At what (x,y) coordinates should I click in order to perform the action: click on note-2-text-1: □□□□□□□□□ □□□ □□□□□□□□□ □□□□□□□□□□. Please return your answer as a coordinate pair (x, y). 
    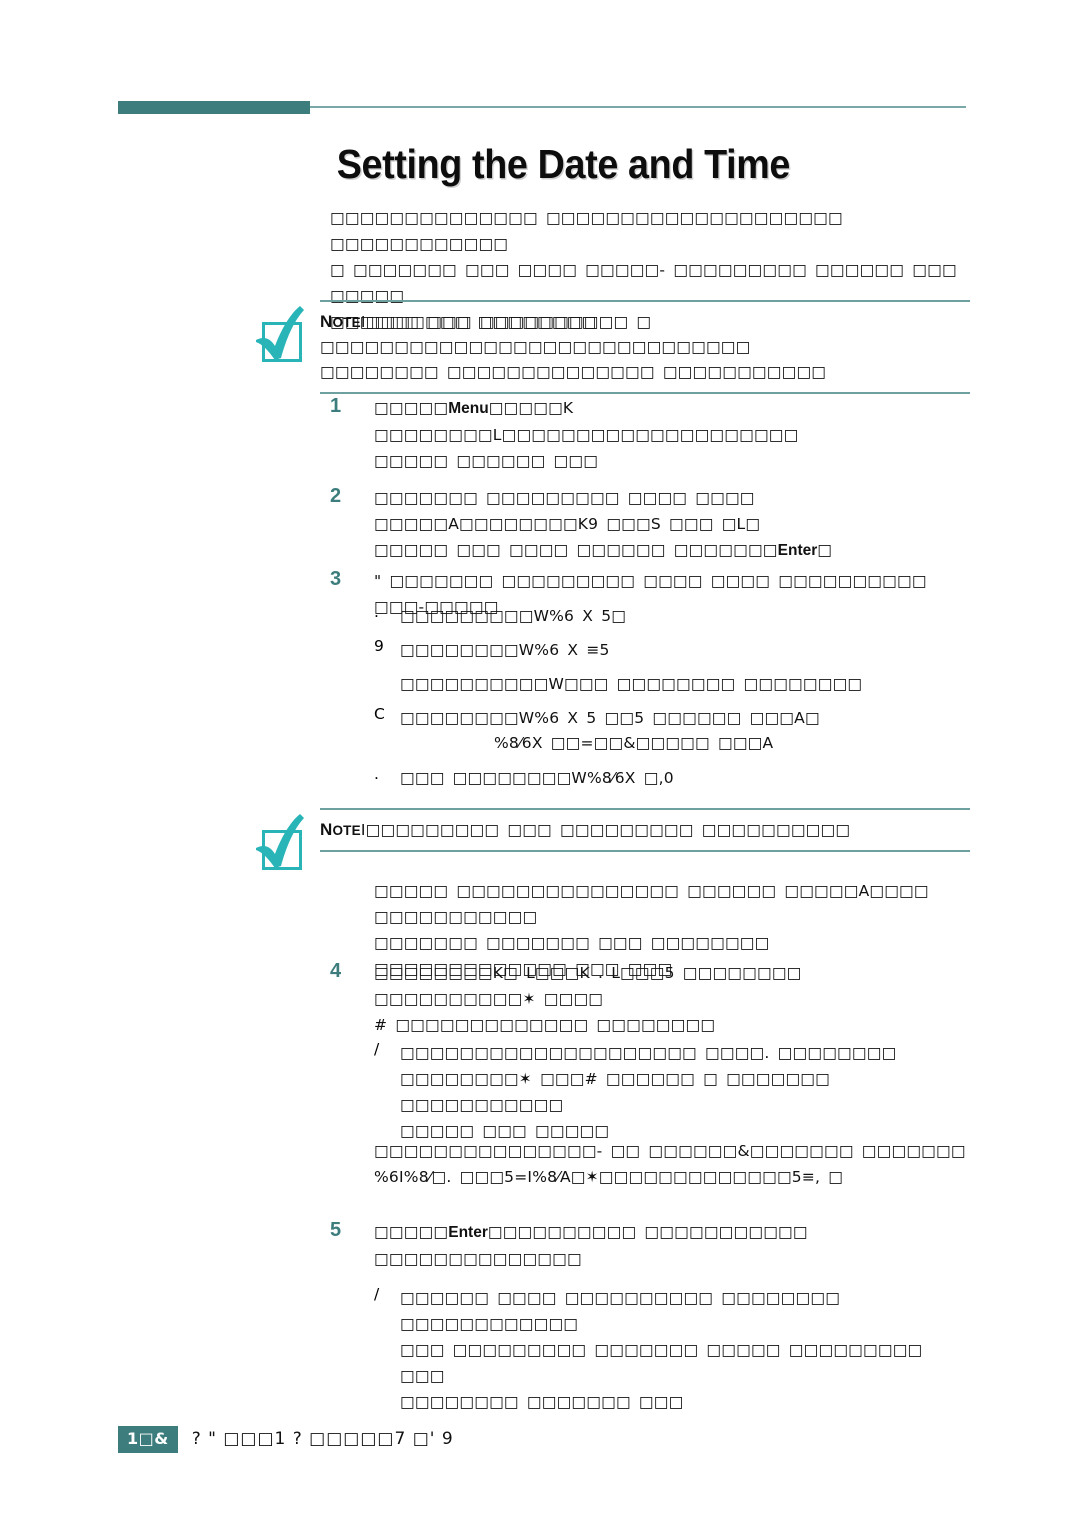
    Looking at the image, I should click on (608, 830).